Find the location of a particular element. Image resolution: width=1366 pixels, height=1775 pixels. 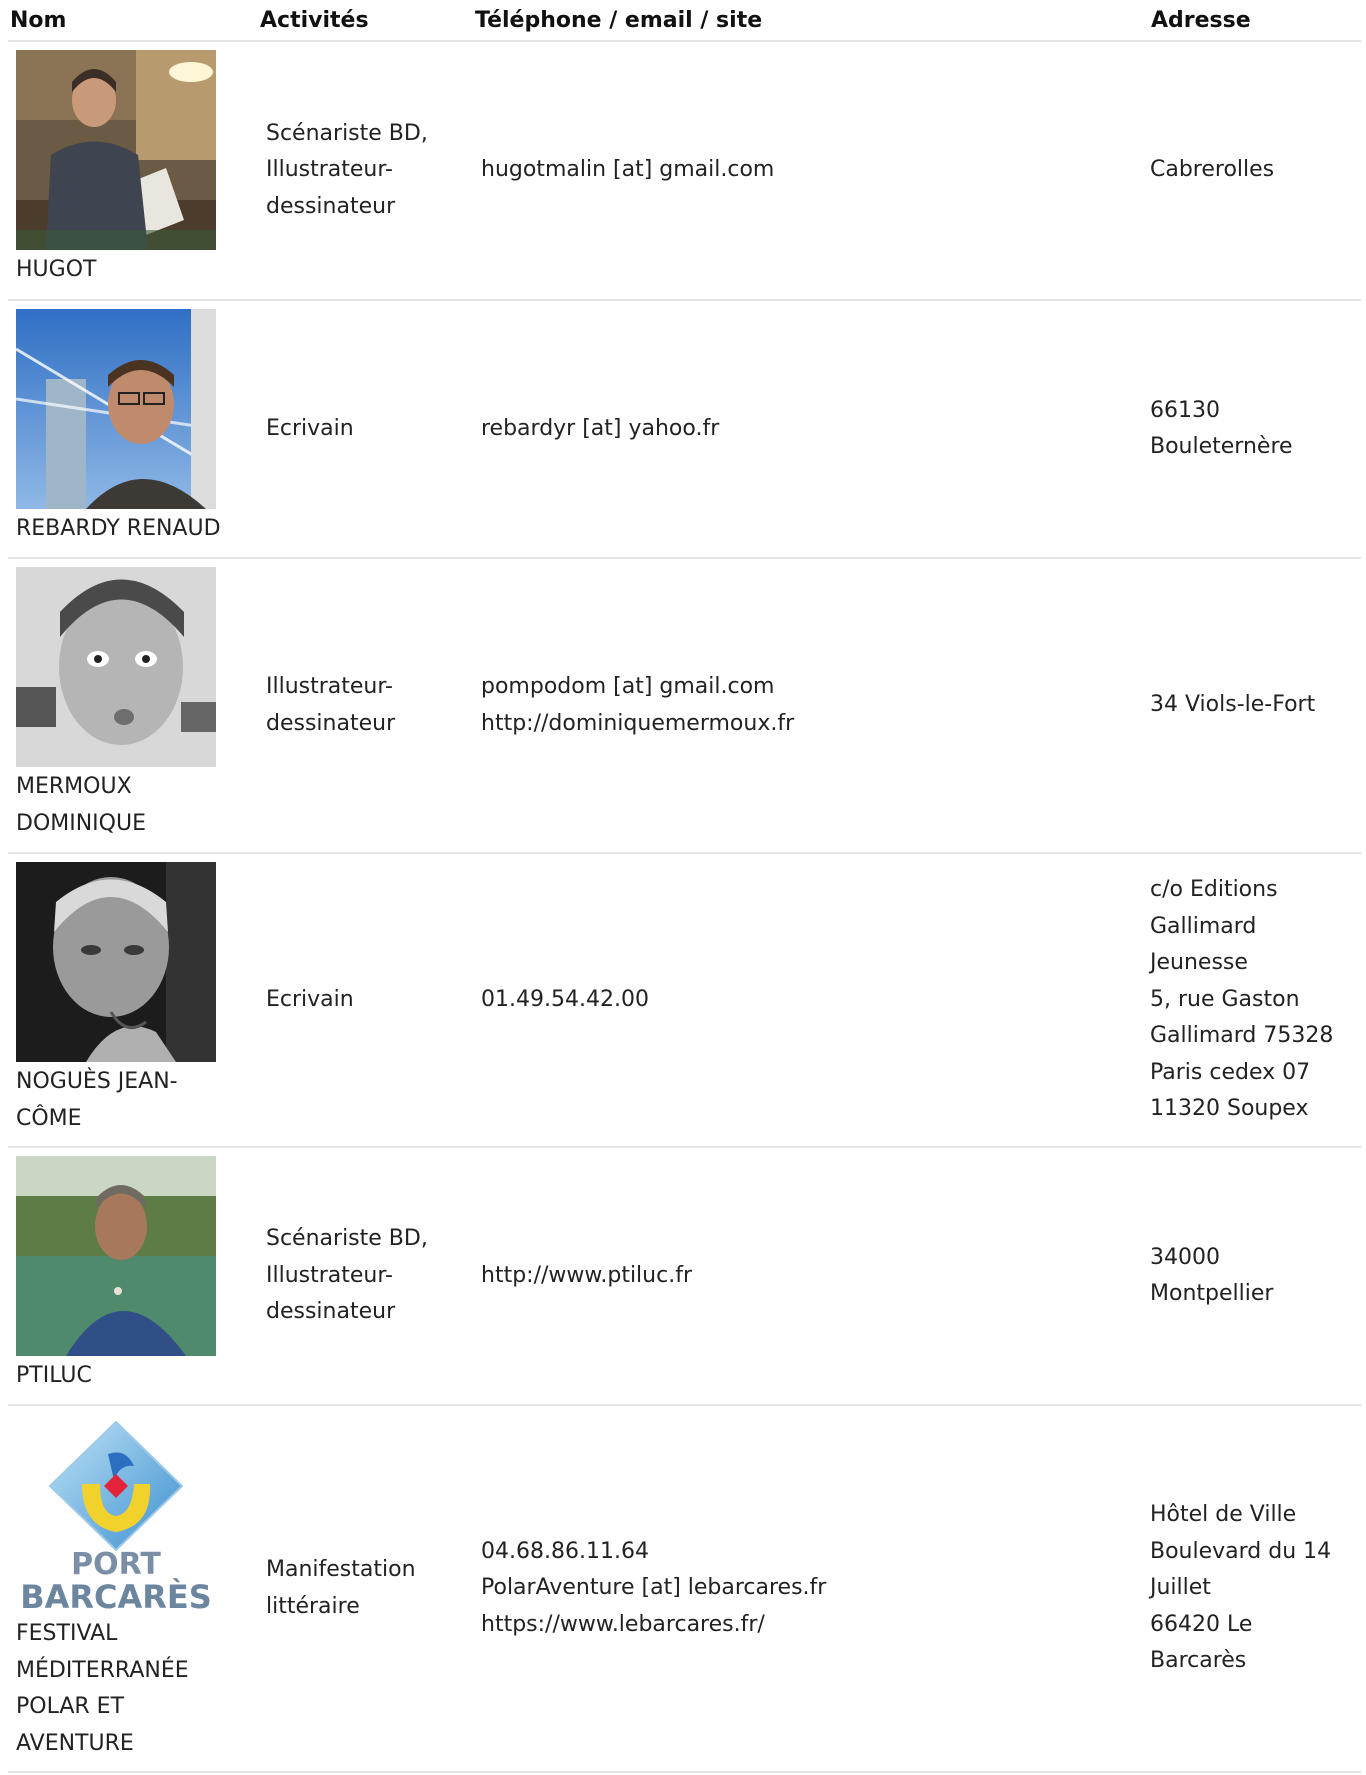

port-barcares-logo: PORT BARCARÈS is located at coordinates (116, 1514).